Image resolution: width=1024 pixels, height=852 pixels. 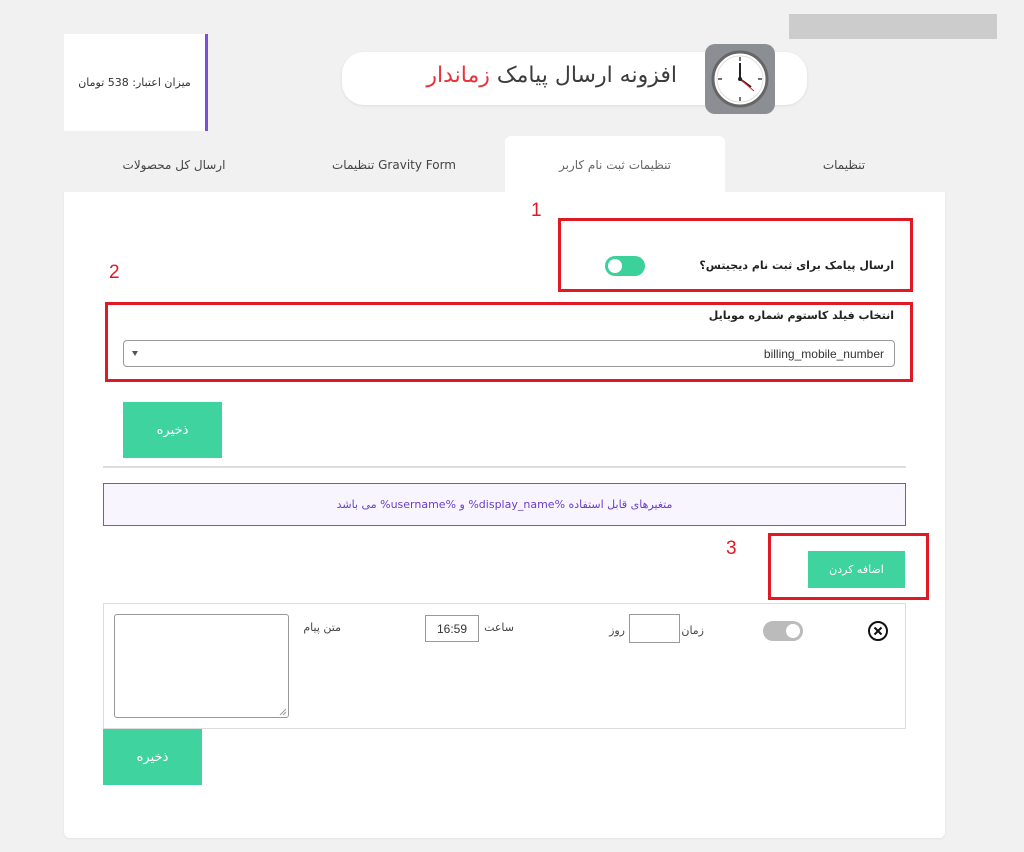 I want to click on mobile-field-label: انتخاب فیلد کاستوم شماره موبایل, so click(x=801, y=315).